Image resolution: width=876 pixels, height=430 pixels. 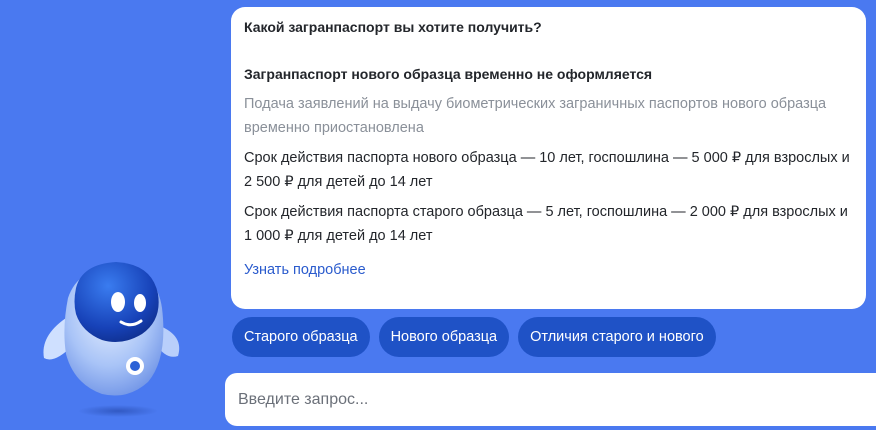 I want to click on quick-reply-old-passport: Старого образца, so click(x=301, y=337).